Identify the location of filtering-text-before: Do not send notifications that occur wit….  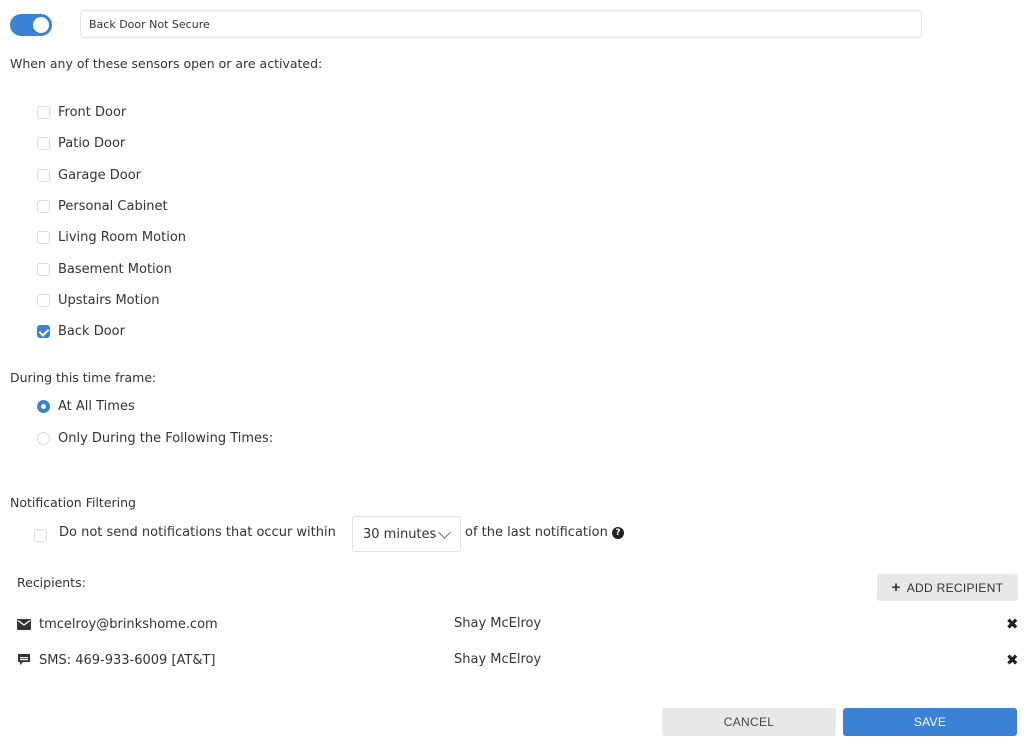
(197, 532).